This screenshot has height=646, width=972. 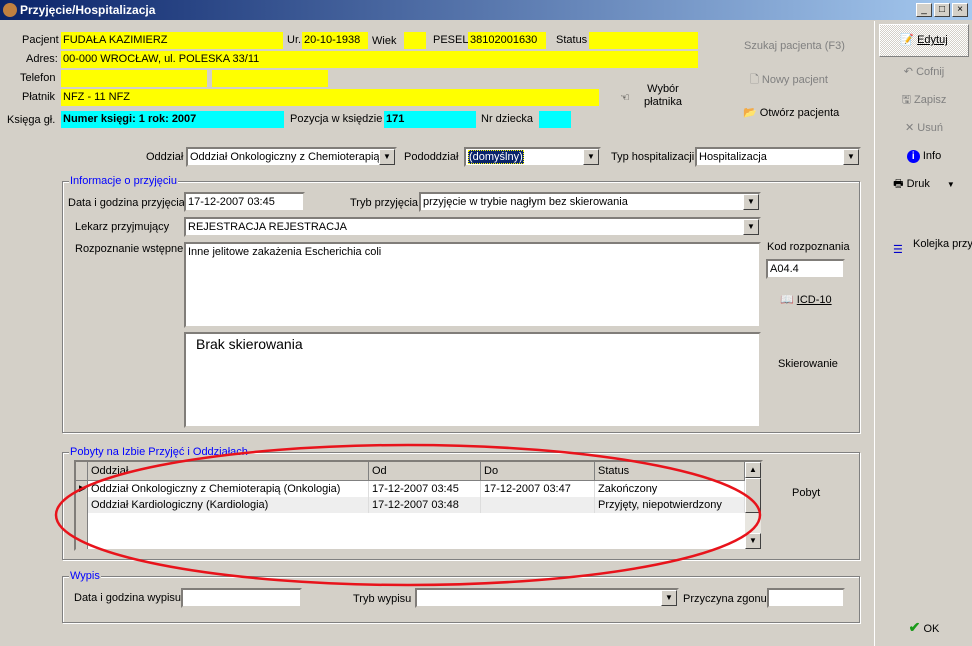 What do you see at coordinates (924, 100) in the screenshot?
I see `zapisz-button: 🖫 Zapisz` at bounding box center [924, 100].